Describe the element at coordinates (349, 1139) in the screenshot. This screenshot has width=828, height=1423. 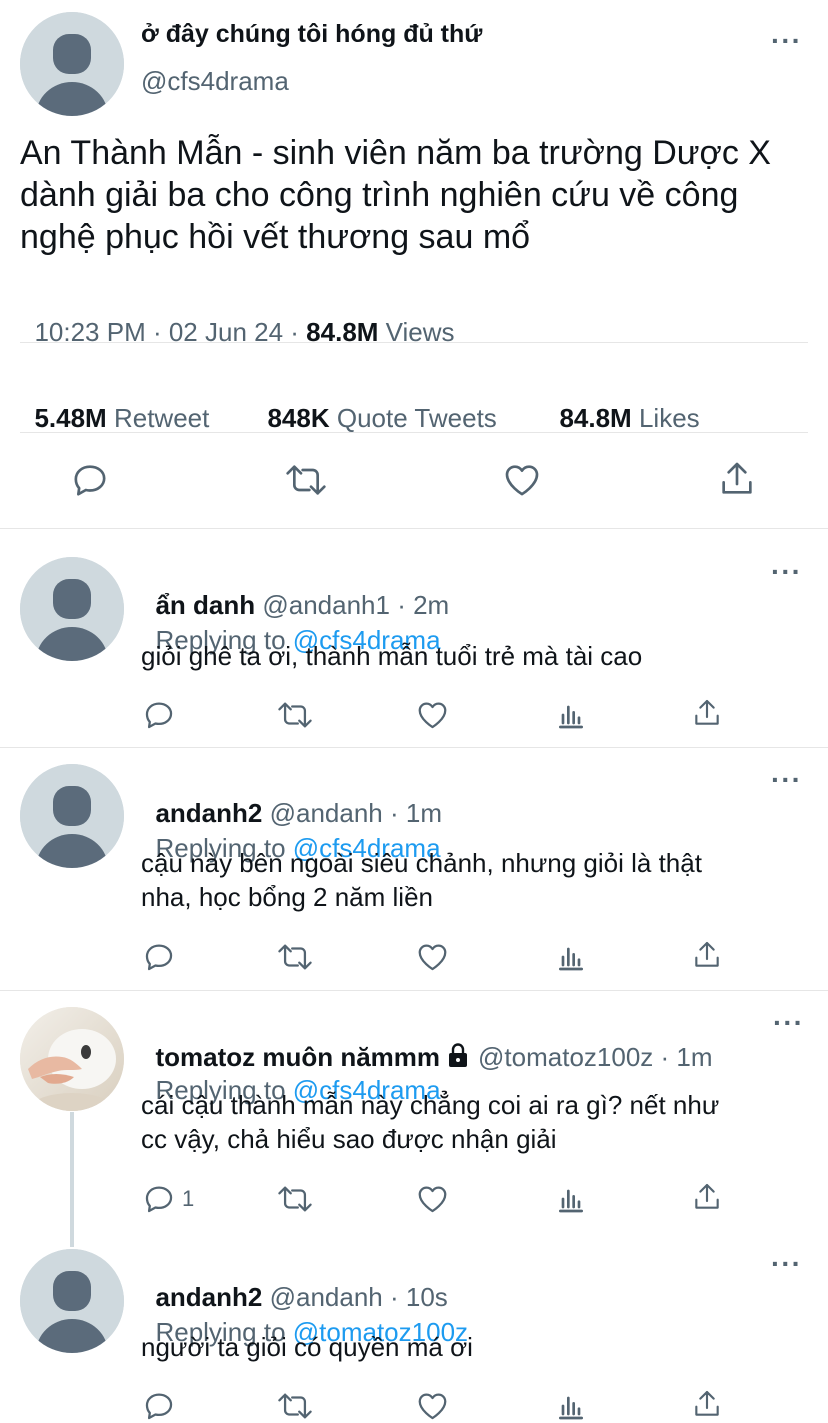
I see `reply-text-line: cc vậy, chả hiểu sao được nhận giải` at that location.